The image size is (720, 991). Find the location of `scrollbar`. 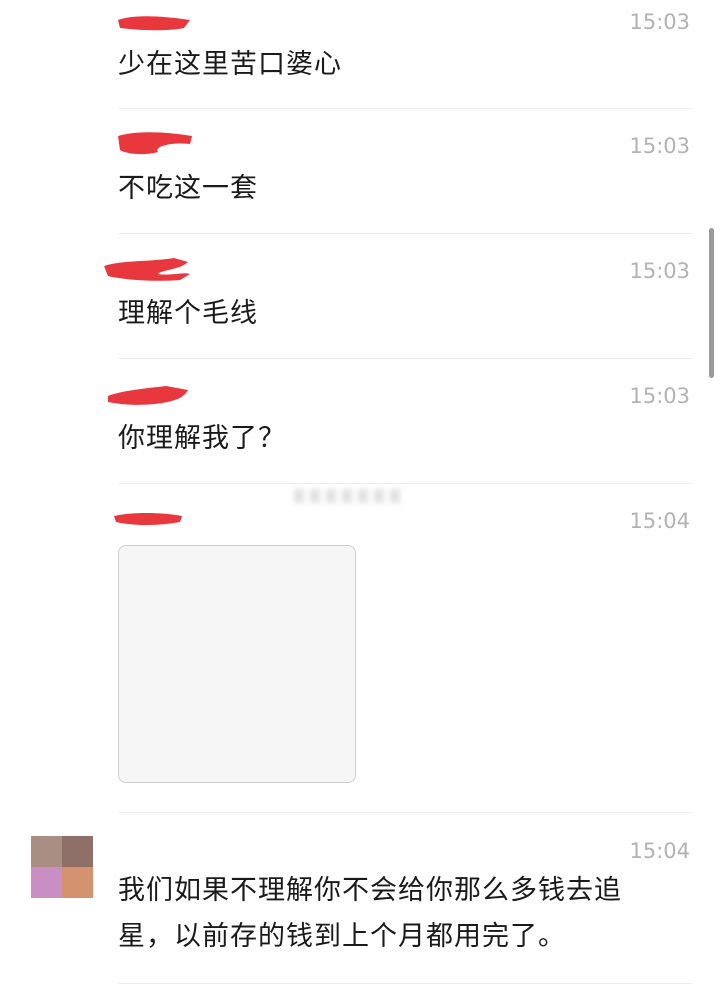

scrollbar is located at coordinates (711, 303).